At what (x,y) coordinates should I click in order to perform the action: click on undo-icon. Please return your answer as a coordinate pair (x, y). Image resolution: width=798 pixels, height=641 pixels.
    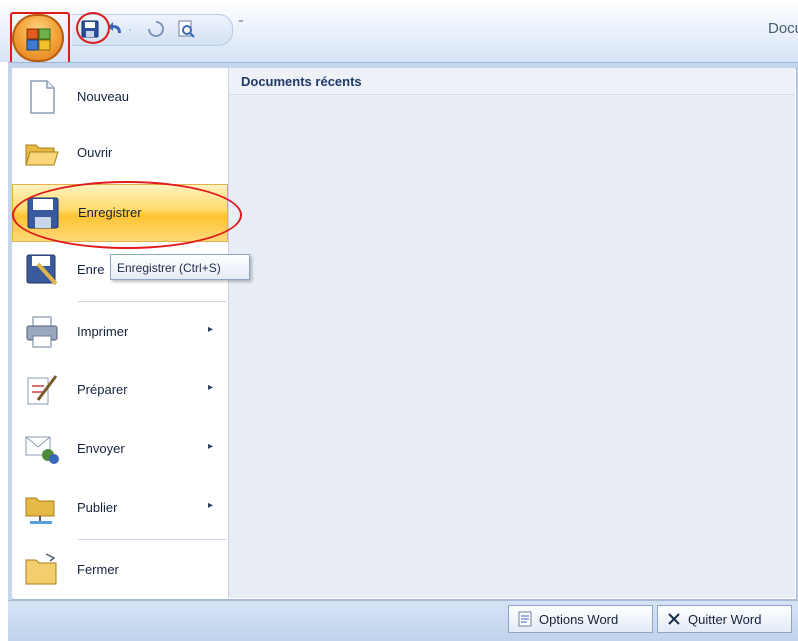
    Looking at the image, I should click on (116, 29).